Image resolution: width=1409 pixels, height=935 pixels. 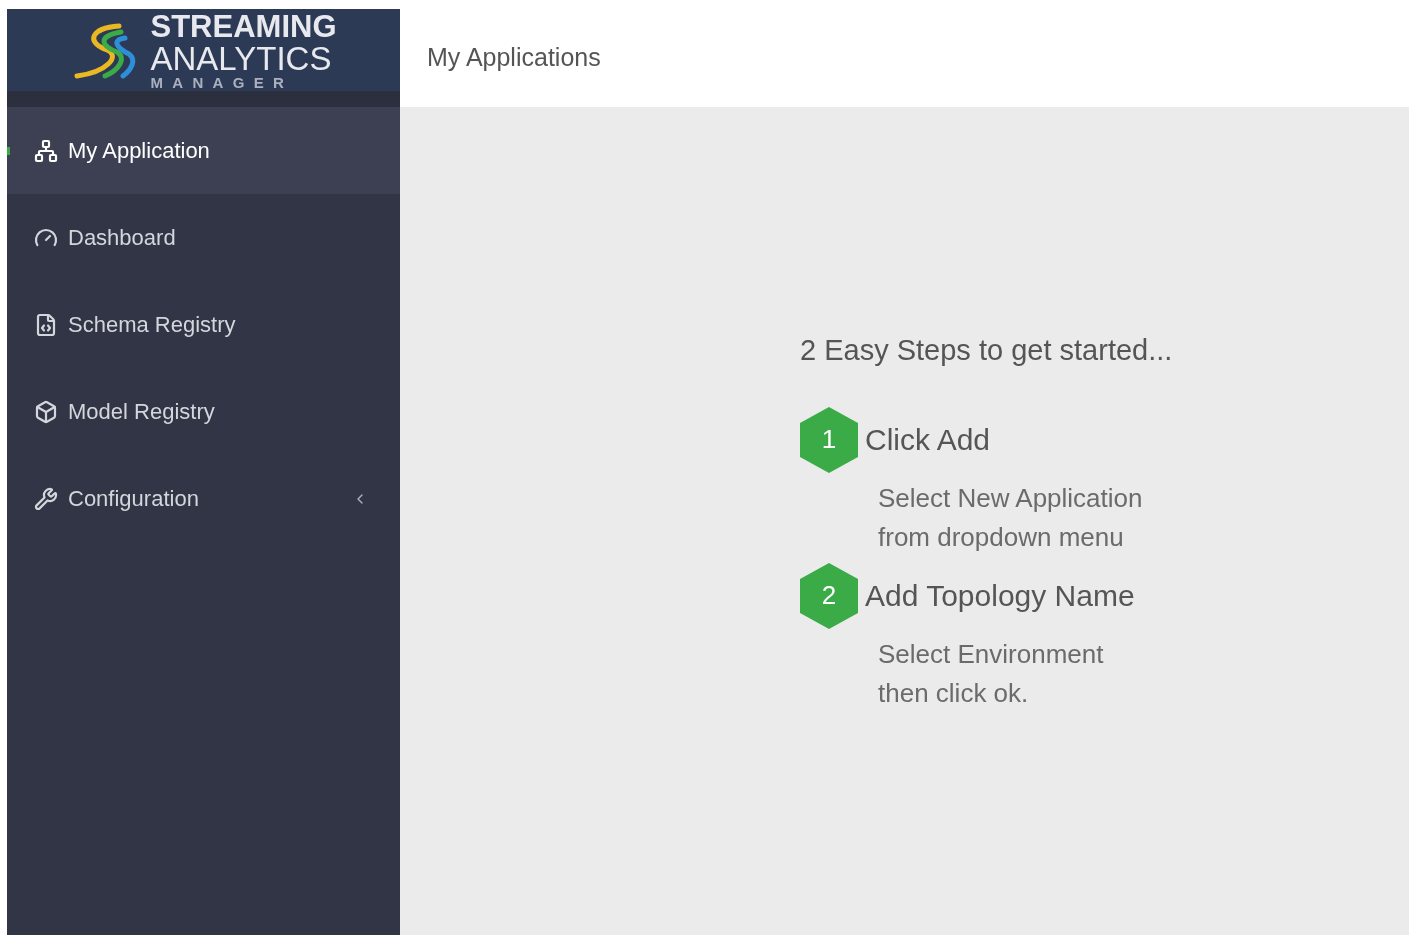 What do you see at coordinates (514, 58) in the screenshot?
I see `page-title: My Applications` at bounding box center [514, 58].